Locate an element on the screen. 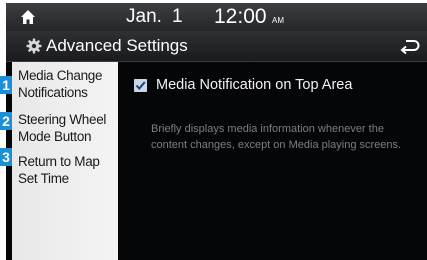 The width and height of the screenshot is (427, 260). status-ampm: AM is located at coordinates (278, 20).